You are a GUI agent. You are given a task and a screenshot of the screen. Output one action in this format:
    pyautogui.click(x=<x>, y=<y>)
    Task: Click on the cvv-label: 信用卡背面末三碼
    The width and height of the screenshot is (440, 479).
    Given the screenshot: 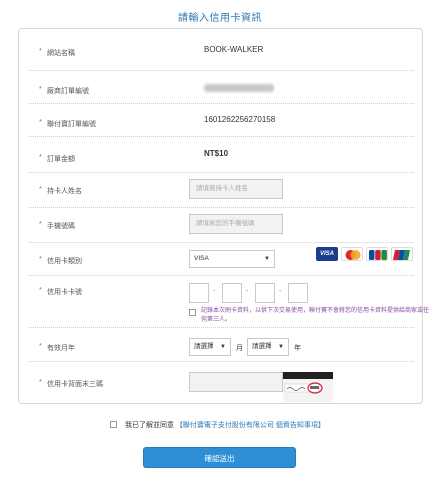 What is the action you would take?
    pyautogui.click(x=75, y=384)
    